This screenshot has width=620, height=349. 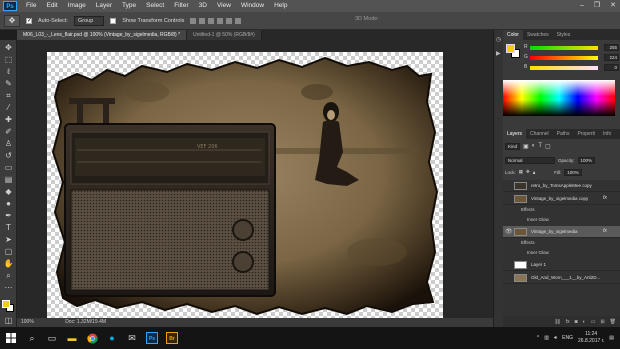 What do you see at coordinates (576, 322) in the screenshot?
I see `add-mask-icon: ◙` at bounding box center [576, 322].